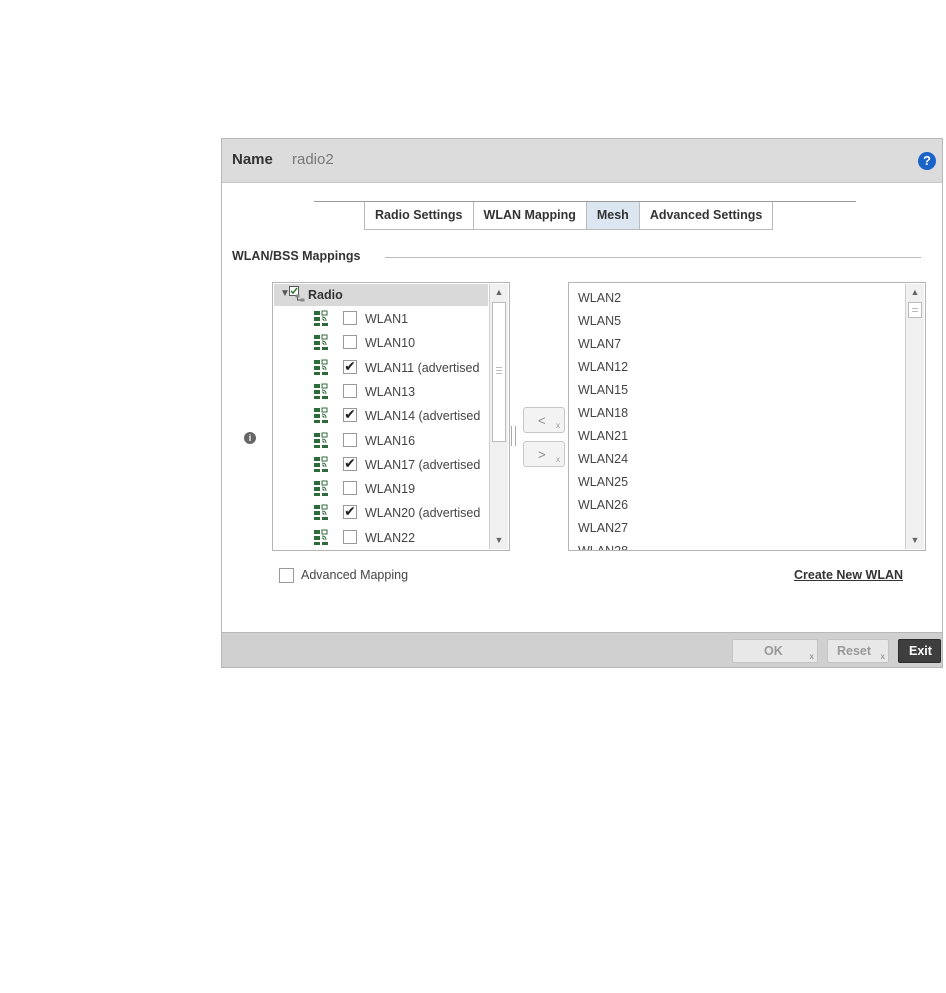 The width and height of the screenshot is (946, 993). I want to click on tab-wlan-mapping: WLAN Mapping, so click(530, 216).